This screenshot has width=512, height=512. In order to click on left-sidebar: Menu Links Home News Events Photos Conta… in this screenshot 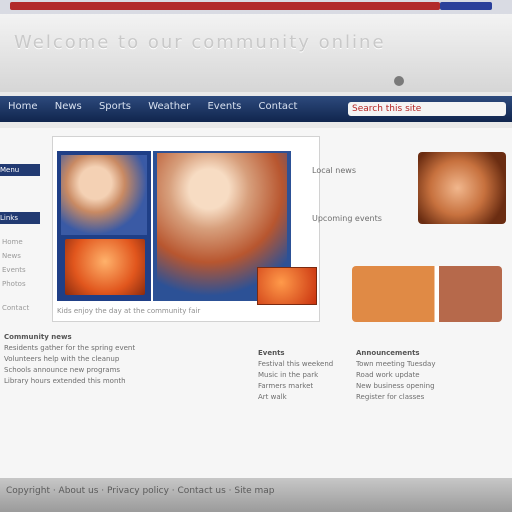, I will do `click(22, 232)`.